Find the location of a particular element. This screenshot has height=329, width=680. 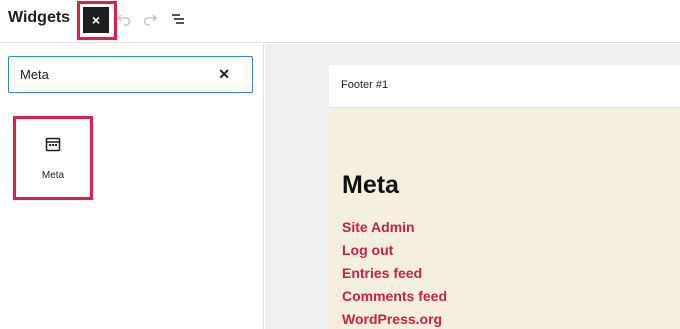

meta-link: Site Admin is located at coordinates (394, 227).